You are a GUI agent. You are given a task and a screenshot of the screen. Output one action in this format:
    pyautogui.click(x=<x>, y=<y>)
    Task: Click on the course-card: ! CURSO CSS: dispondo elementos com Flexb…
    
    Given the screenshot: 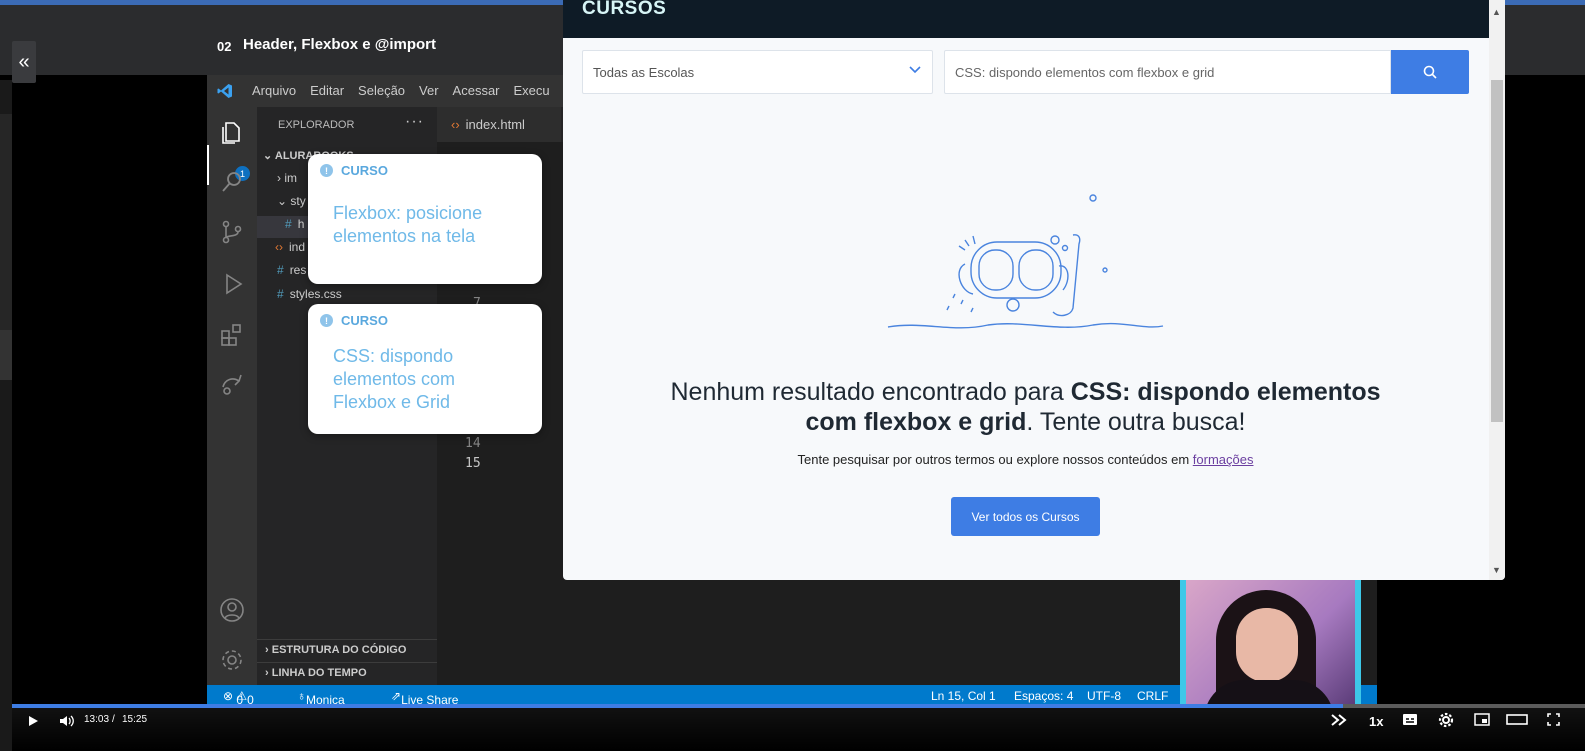 What is the action you would take?
    pyautogui.click(x=425, y=369)
    